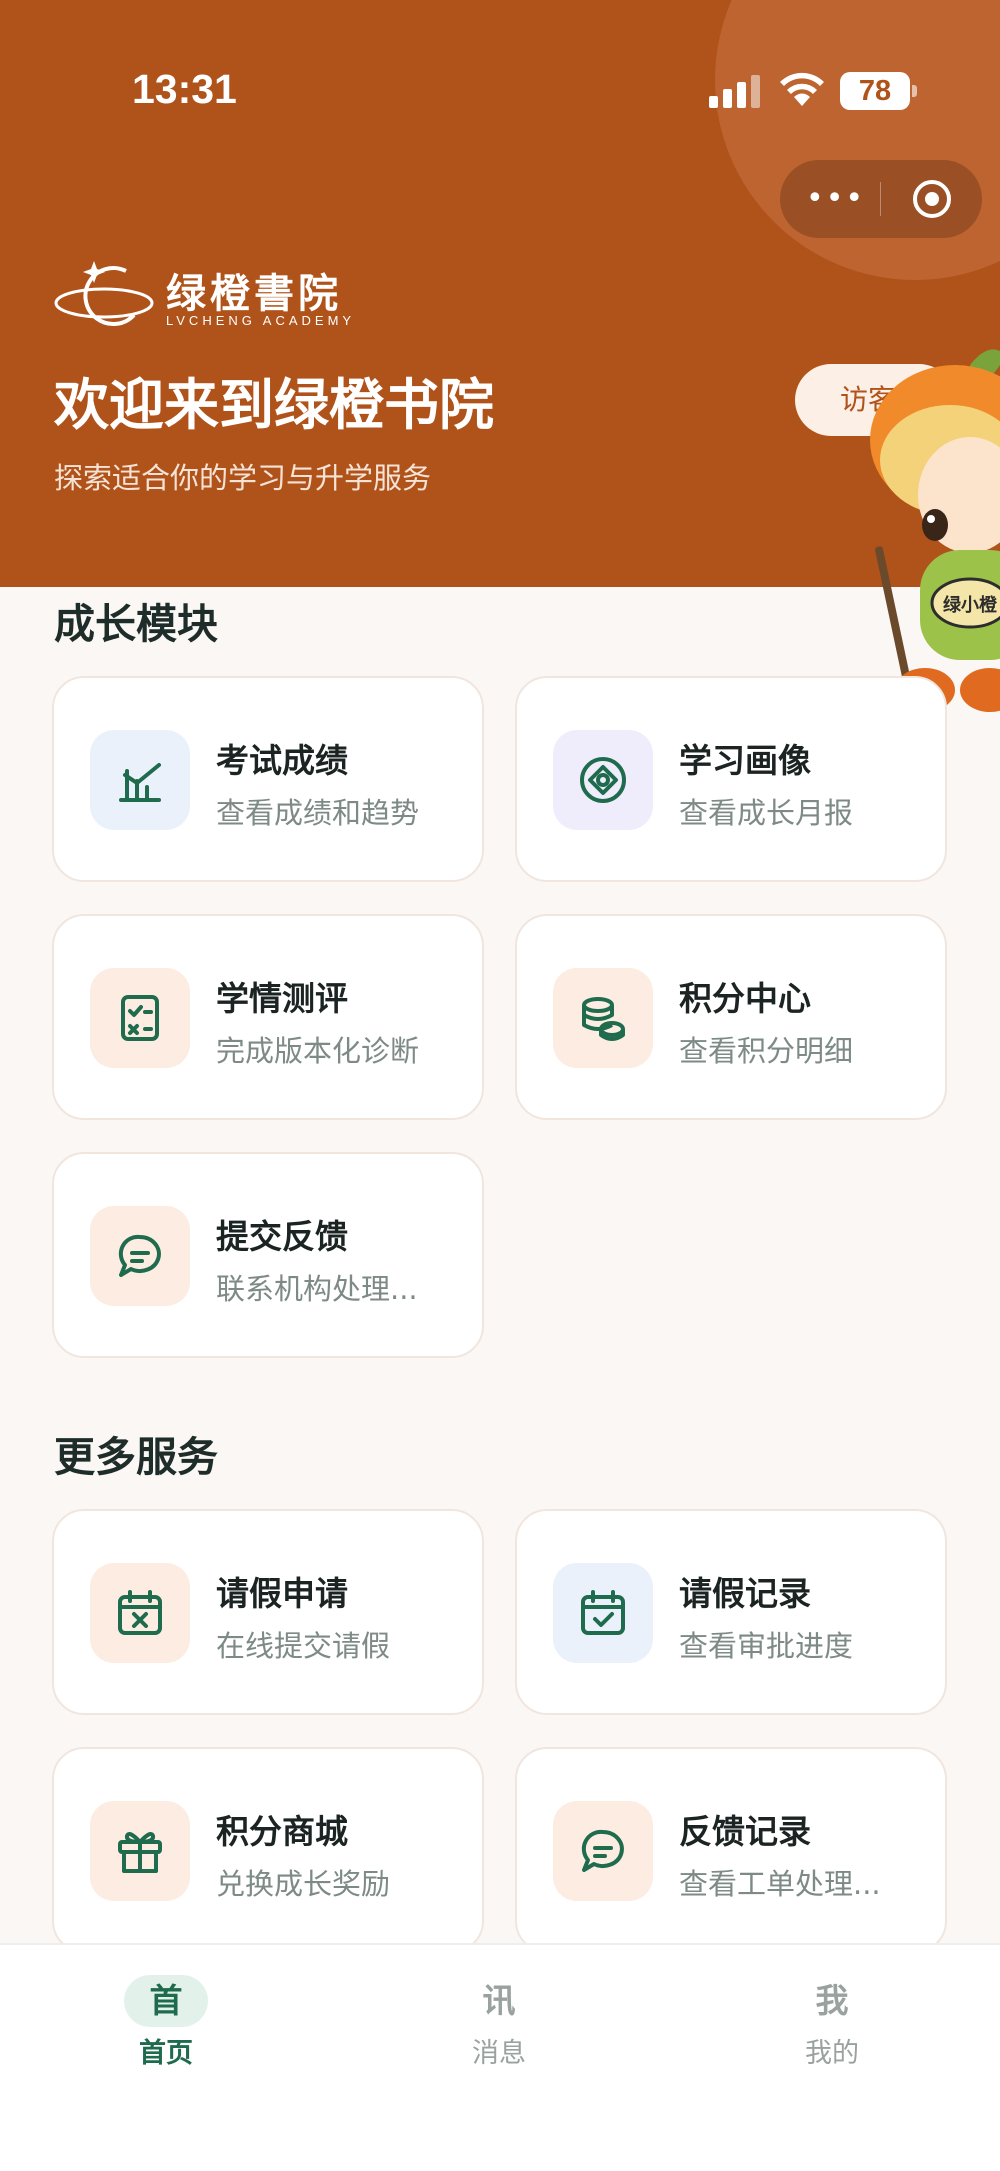 The height and width of the screenshot is (2171, 1000). I want to click on chart-icon, so click(140, 782).